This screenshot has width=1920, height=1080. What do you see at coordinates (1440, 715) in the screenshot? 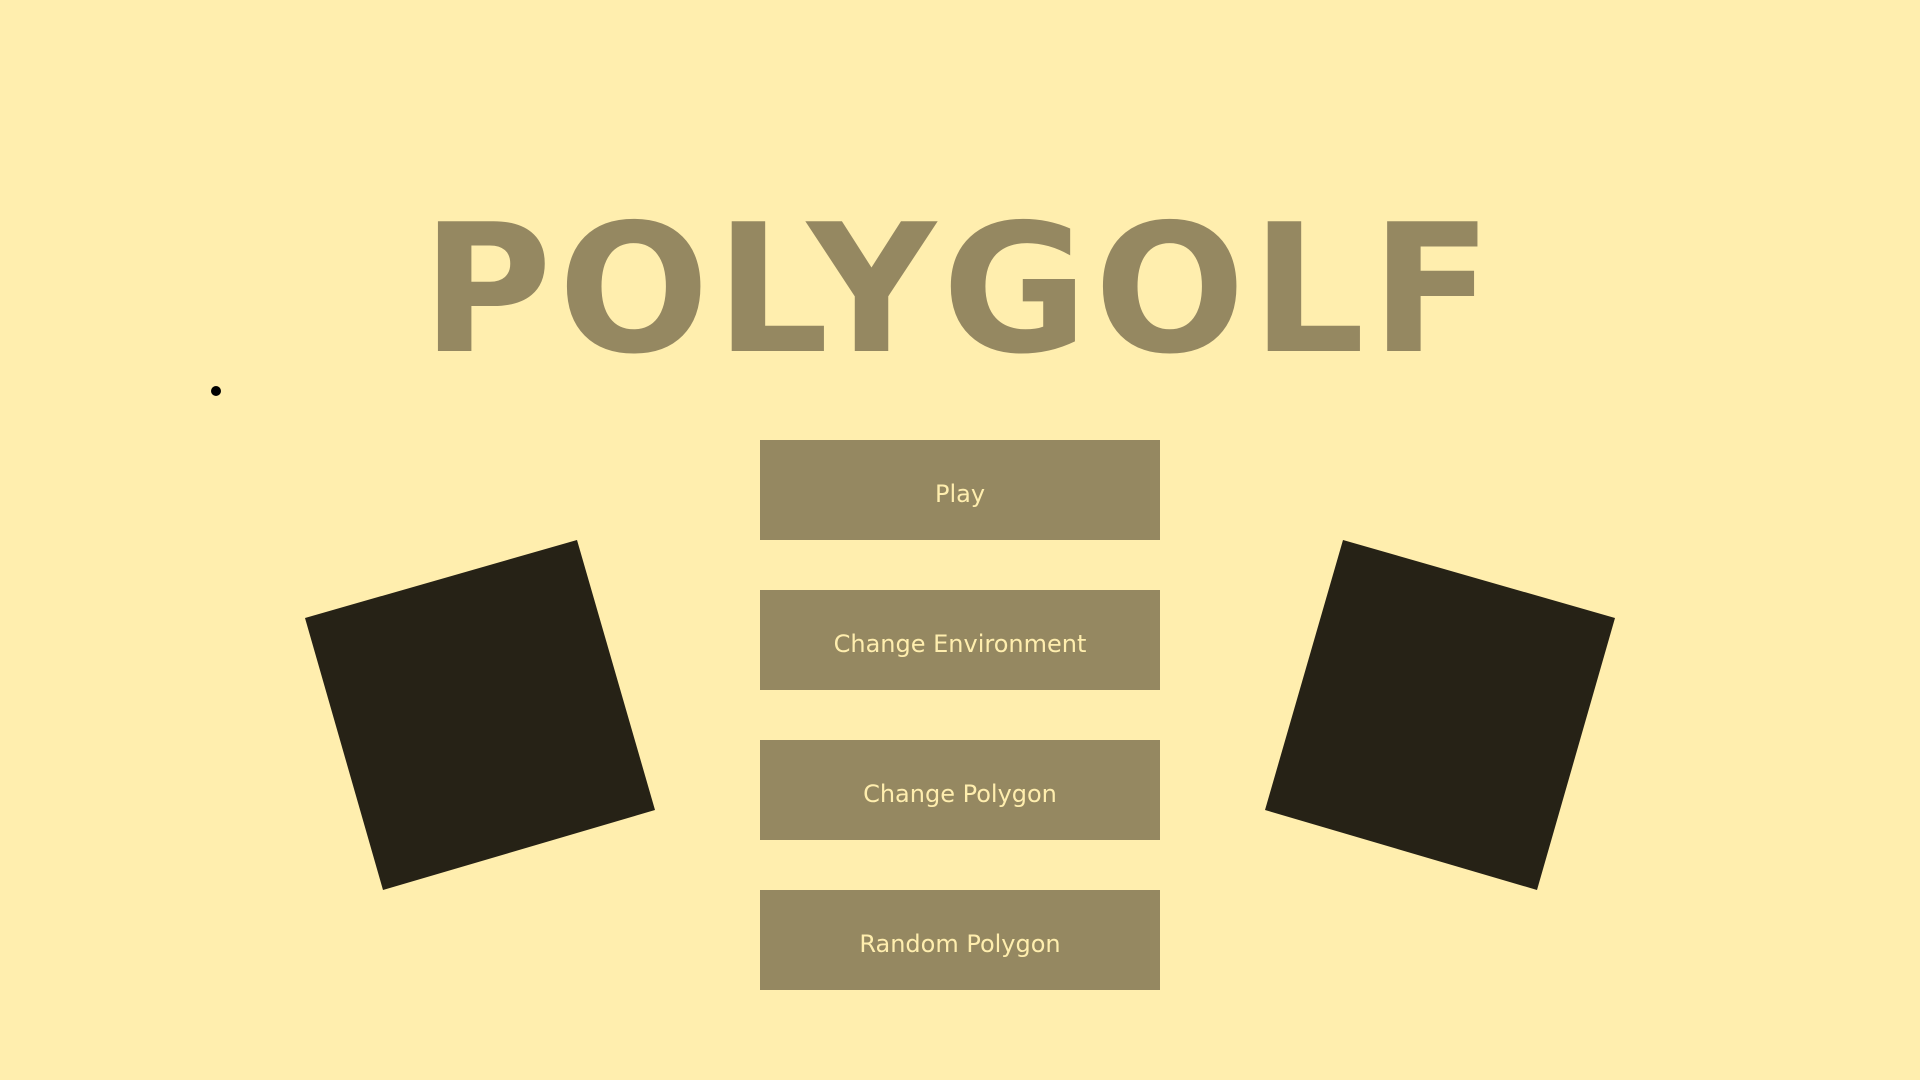
I see `right-polygon` at bounding box center [1440, 715].